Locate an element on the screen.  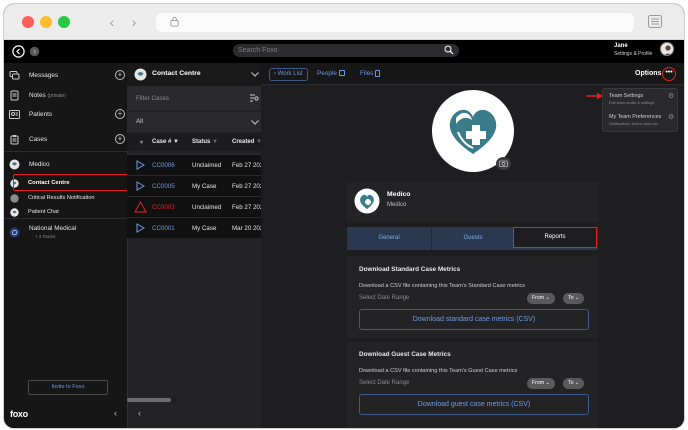
lock-icon is located at coordinates (174, 21).